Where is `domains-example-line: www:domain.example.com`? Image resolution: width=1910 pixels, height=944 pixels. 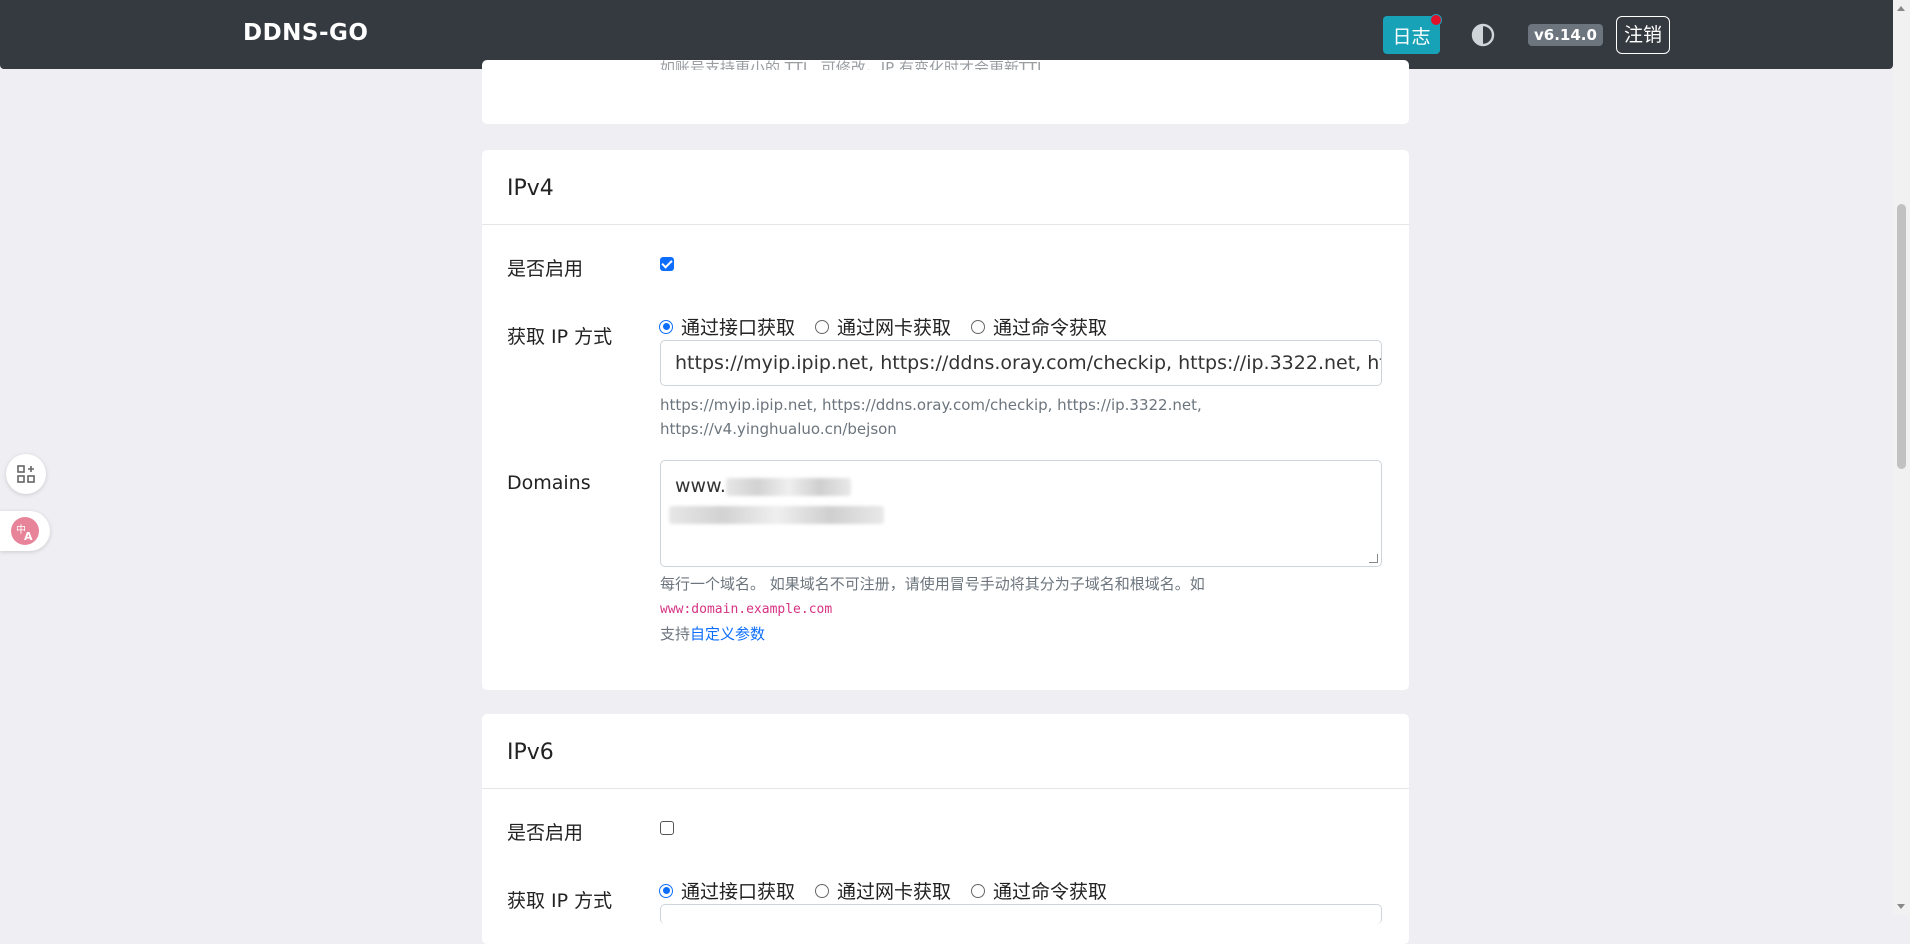 domains-example-line: www:domain.example.com is located at coordinates (932, 609).